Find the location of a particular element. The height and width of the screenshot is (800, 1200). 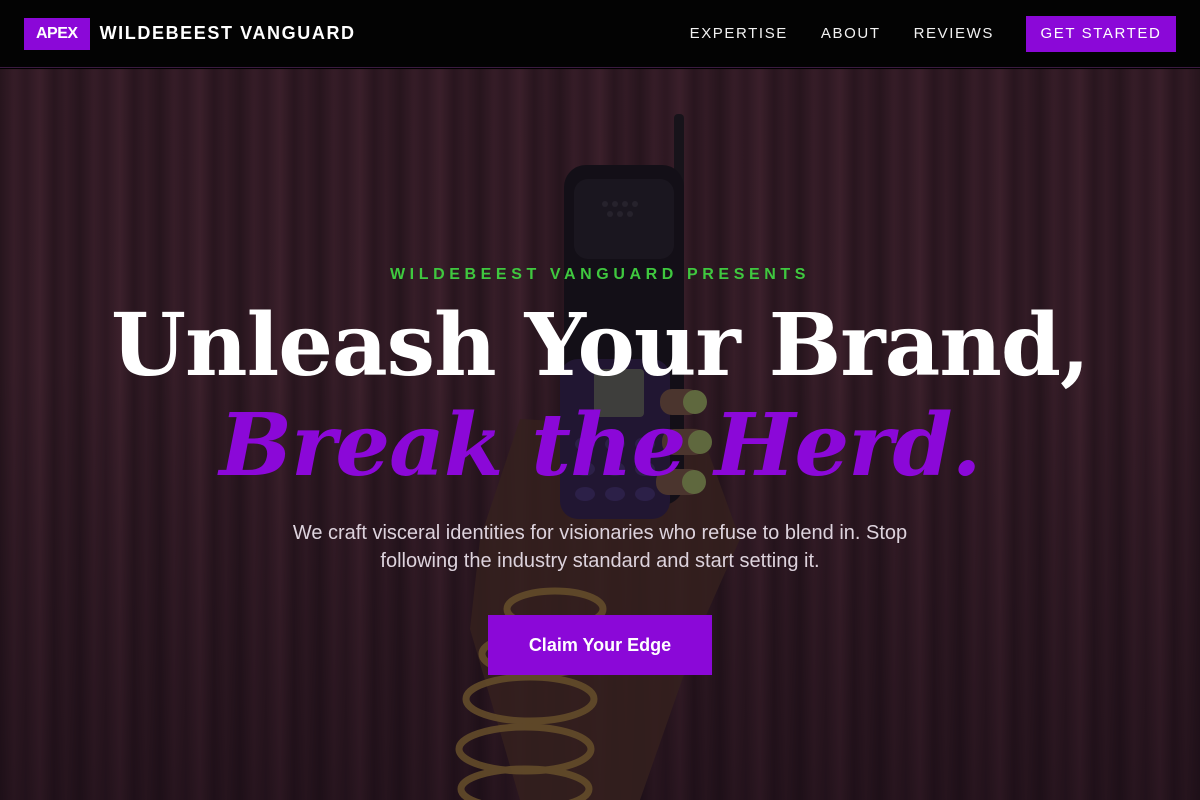

nav-link-about: ABOUT is located at coordinates (851, 33).